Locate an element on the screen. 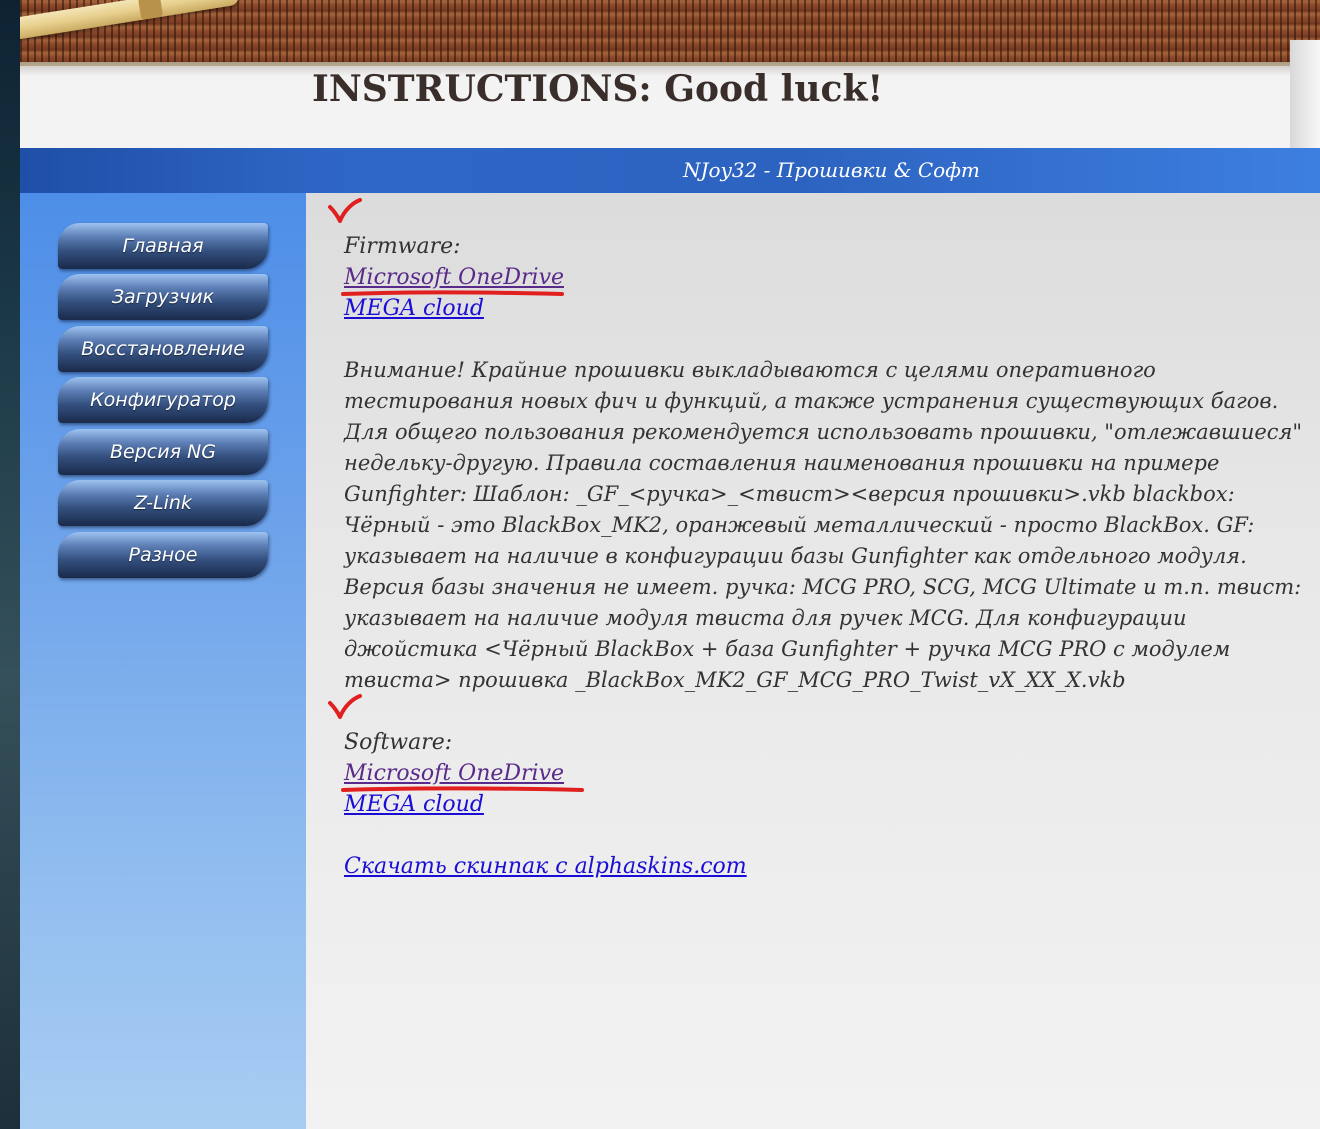  skinpack-row: Скачать скинпак с alphaskins.com is located at coordinates (545, 866).